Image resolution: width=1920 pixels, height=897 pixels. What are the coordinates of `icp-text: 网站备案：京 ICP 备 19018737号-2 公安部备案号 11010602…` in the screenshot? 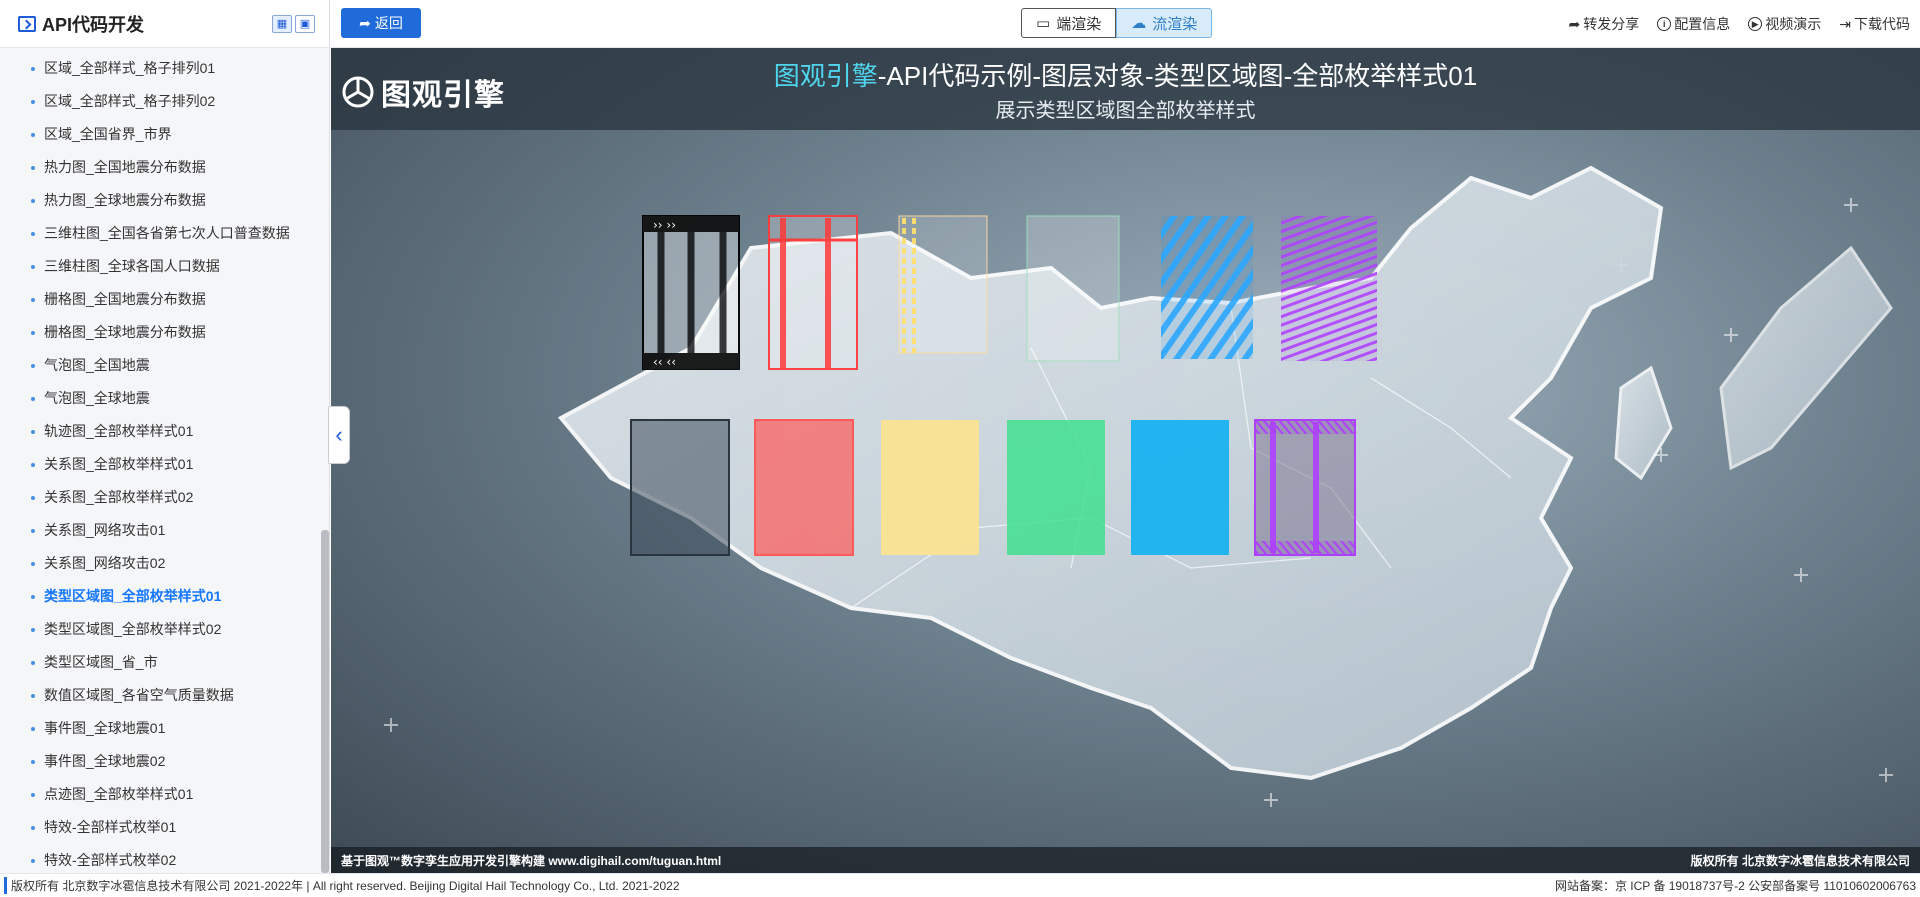 It's located at (1735, 886).